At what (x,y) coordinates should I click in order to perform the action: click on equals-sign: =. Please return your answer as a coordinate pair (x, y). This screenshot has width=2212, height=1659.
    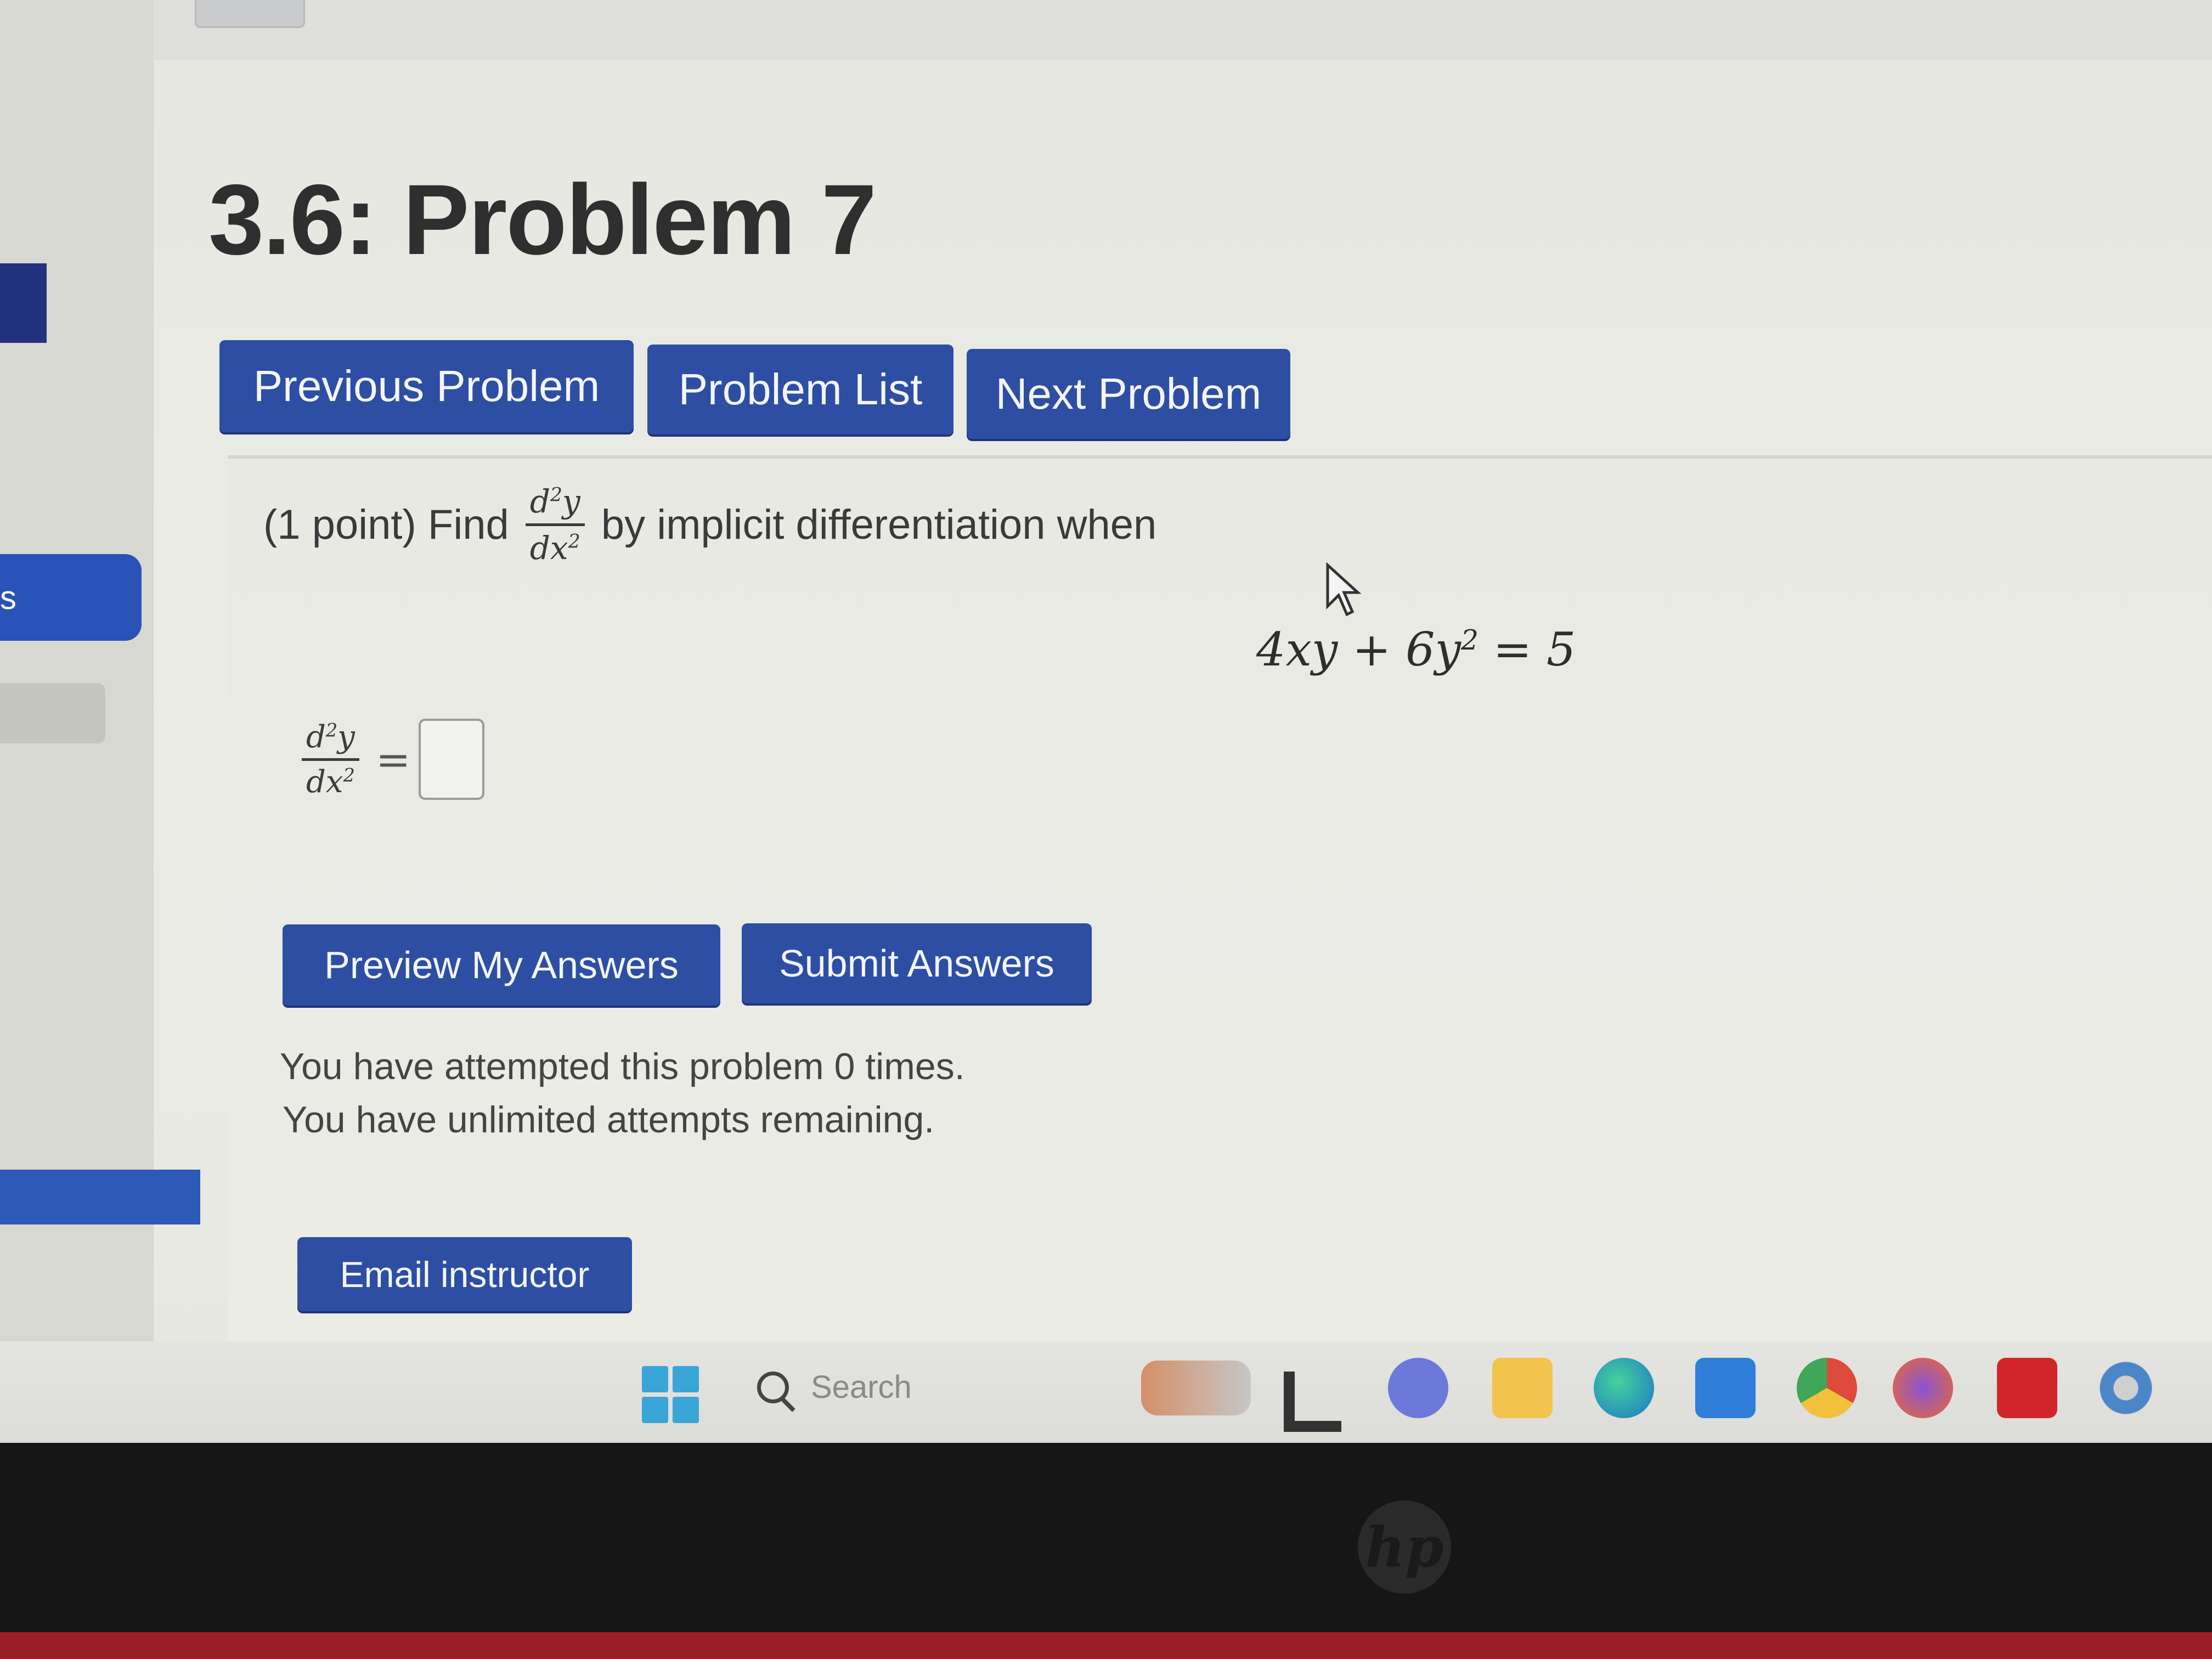
    Looking at the image, I should click on (393, 759).